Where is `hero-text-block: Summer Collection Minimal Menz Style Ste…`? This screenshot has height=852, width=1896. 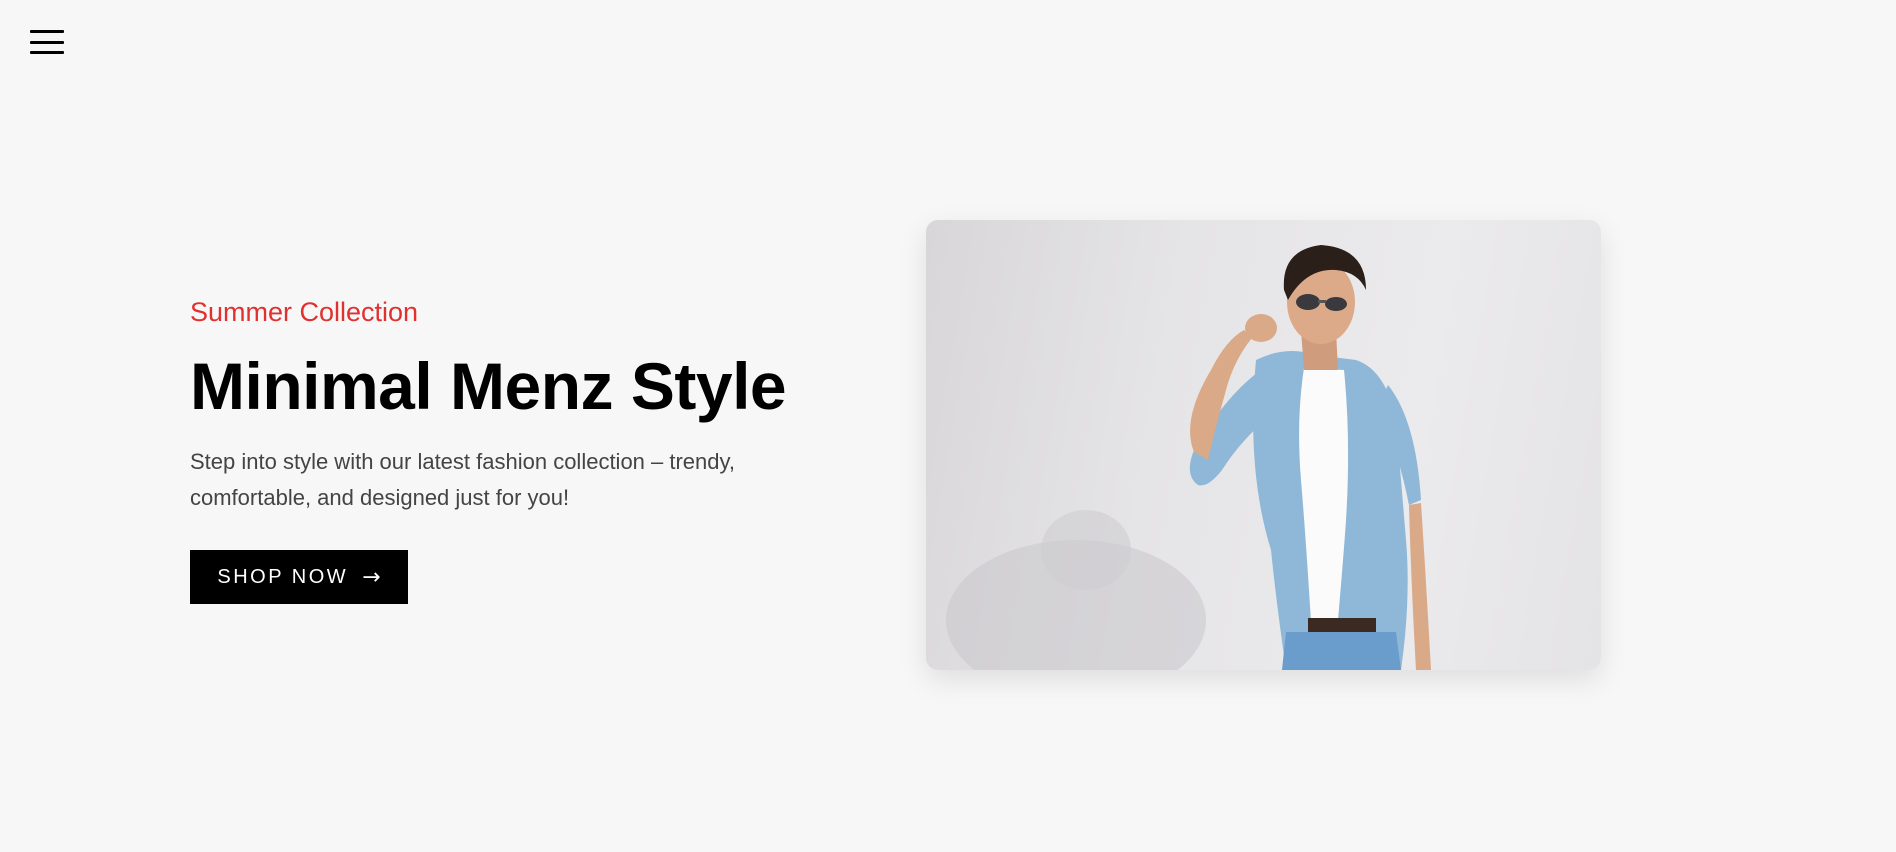 hero-text-block: Summer Collection Minimal Menz Style Ste… is located at coordinates (500, 448).